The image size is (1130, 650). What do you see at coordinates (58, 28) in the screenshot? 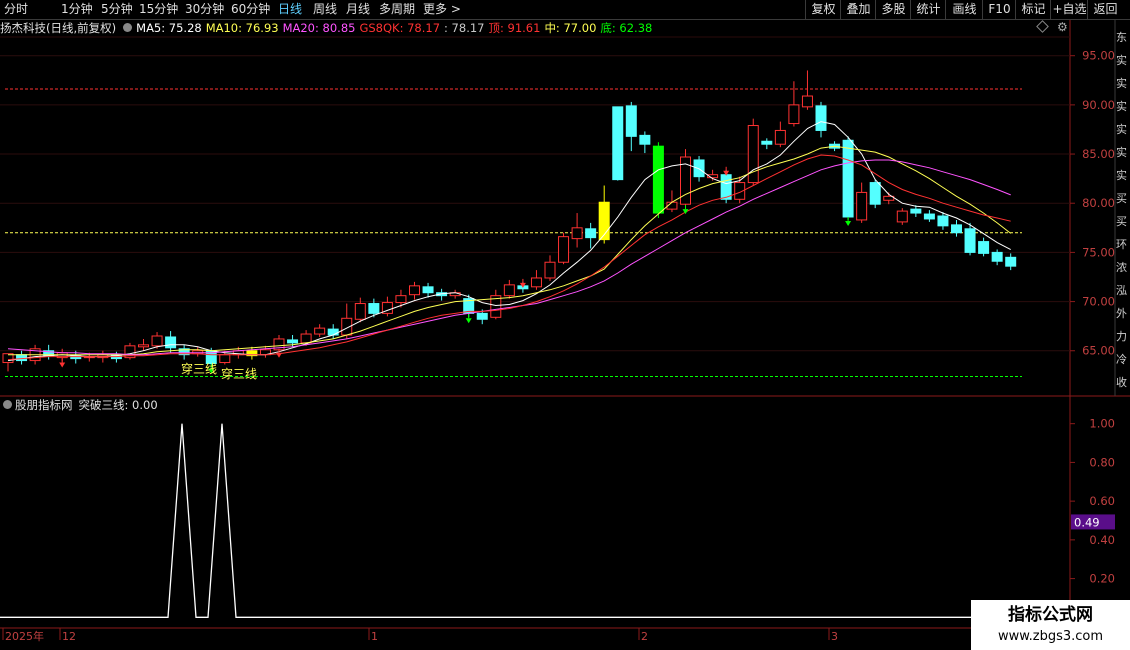
I see `stock-name: 扬杰科技(日线,前复权)` at bounding box center [58, 28].